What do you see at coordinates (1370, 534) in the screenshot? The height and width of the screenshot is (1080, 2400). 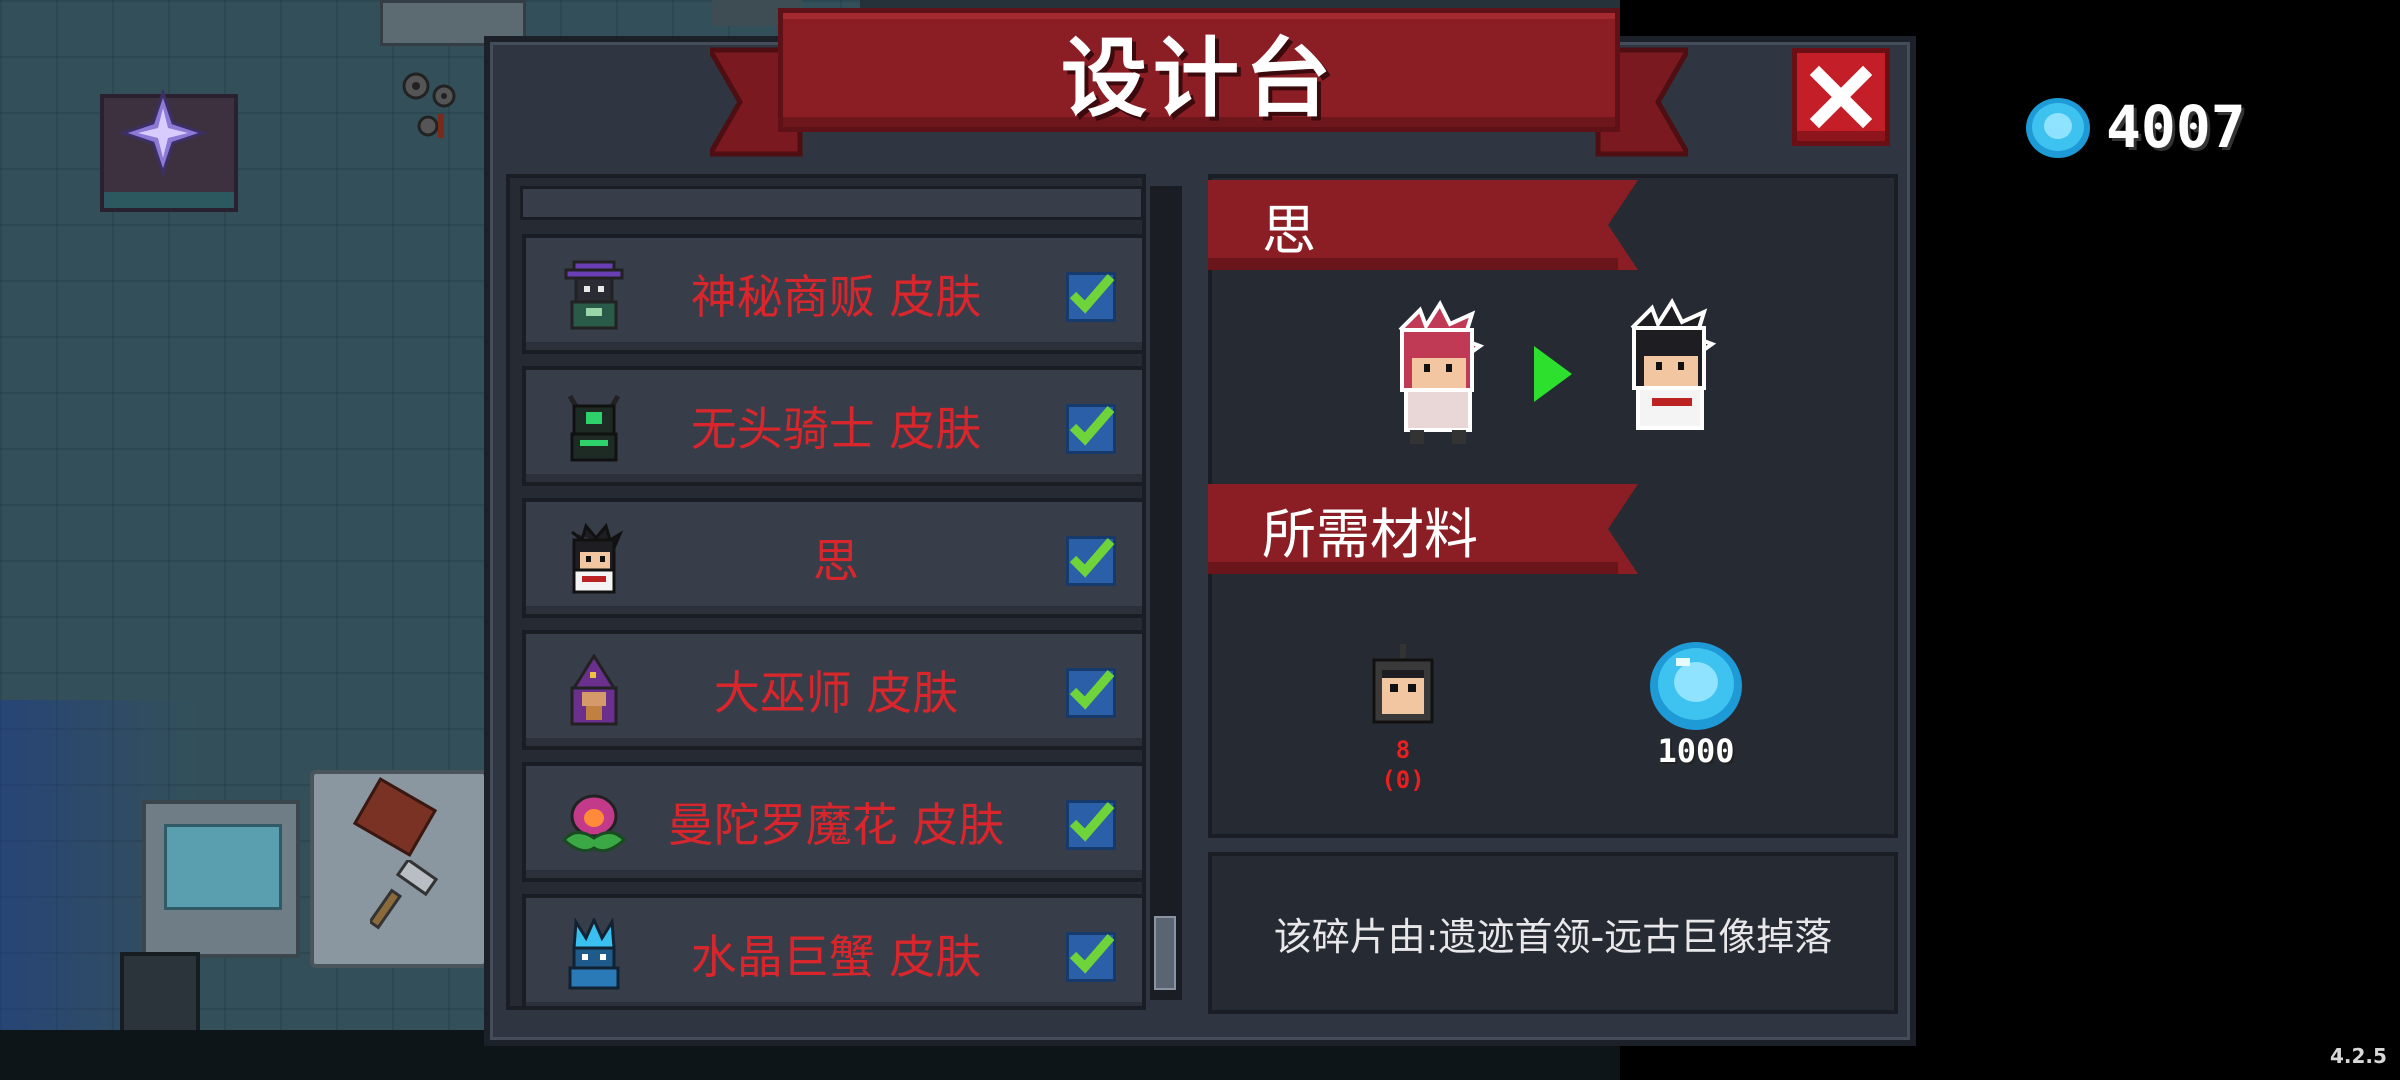 I see `materials-heading: 所需材料` at bounding box center [1370, 534].